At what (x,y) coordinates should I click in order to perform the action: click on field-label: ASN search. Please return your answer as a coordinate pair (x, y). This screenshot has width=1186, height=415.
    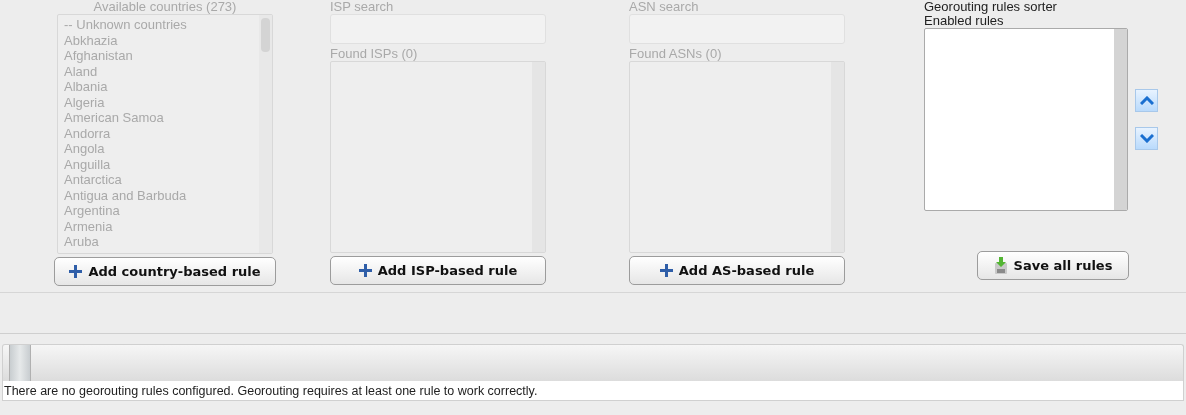
    Looking at the image, I should click on (664, 7).